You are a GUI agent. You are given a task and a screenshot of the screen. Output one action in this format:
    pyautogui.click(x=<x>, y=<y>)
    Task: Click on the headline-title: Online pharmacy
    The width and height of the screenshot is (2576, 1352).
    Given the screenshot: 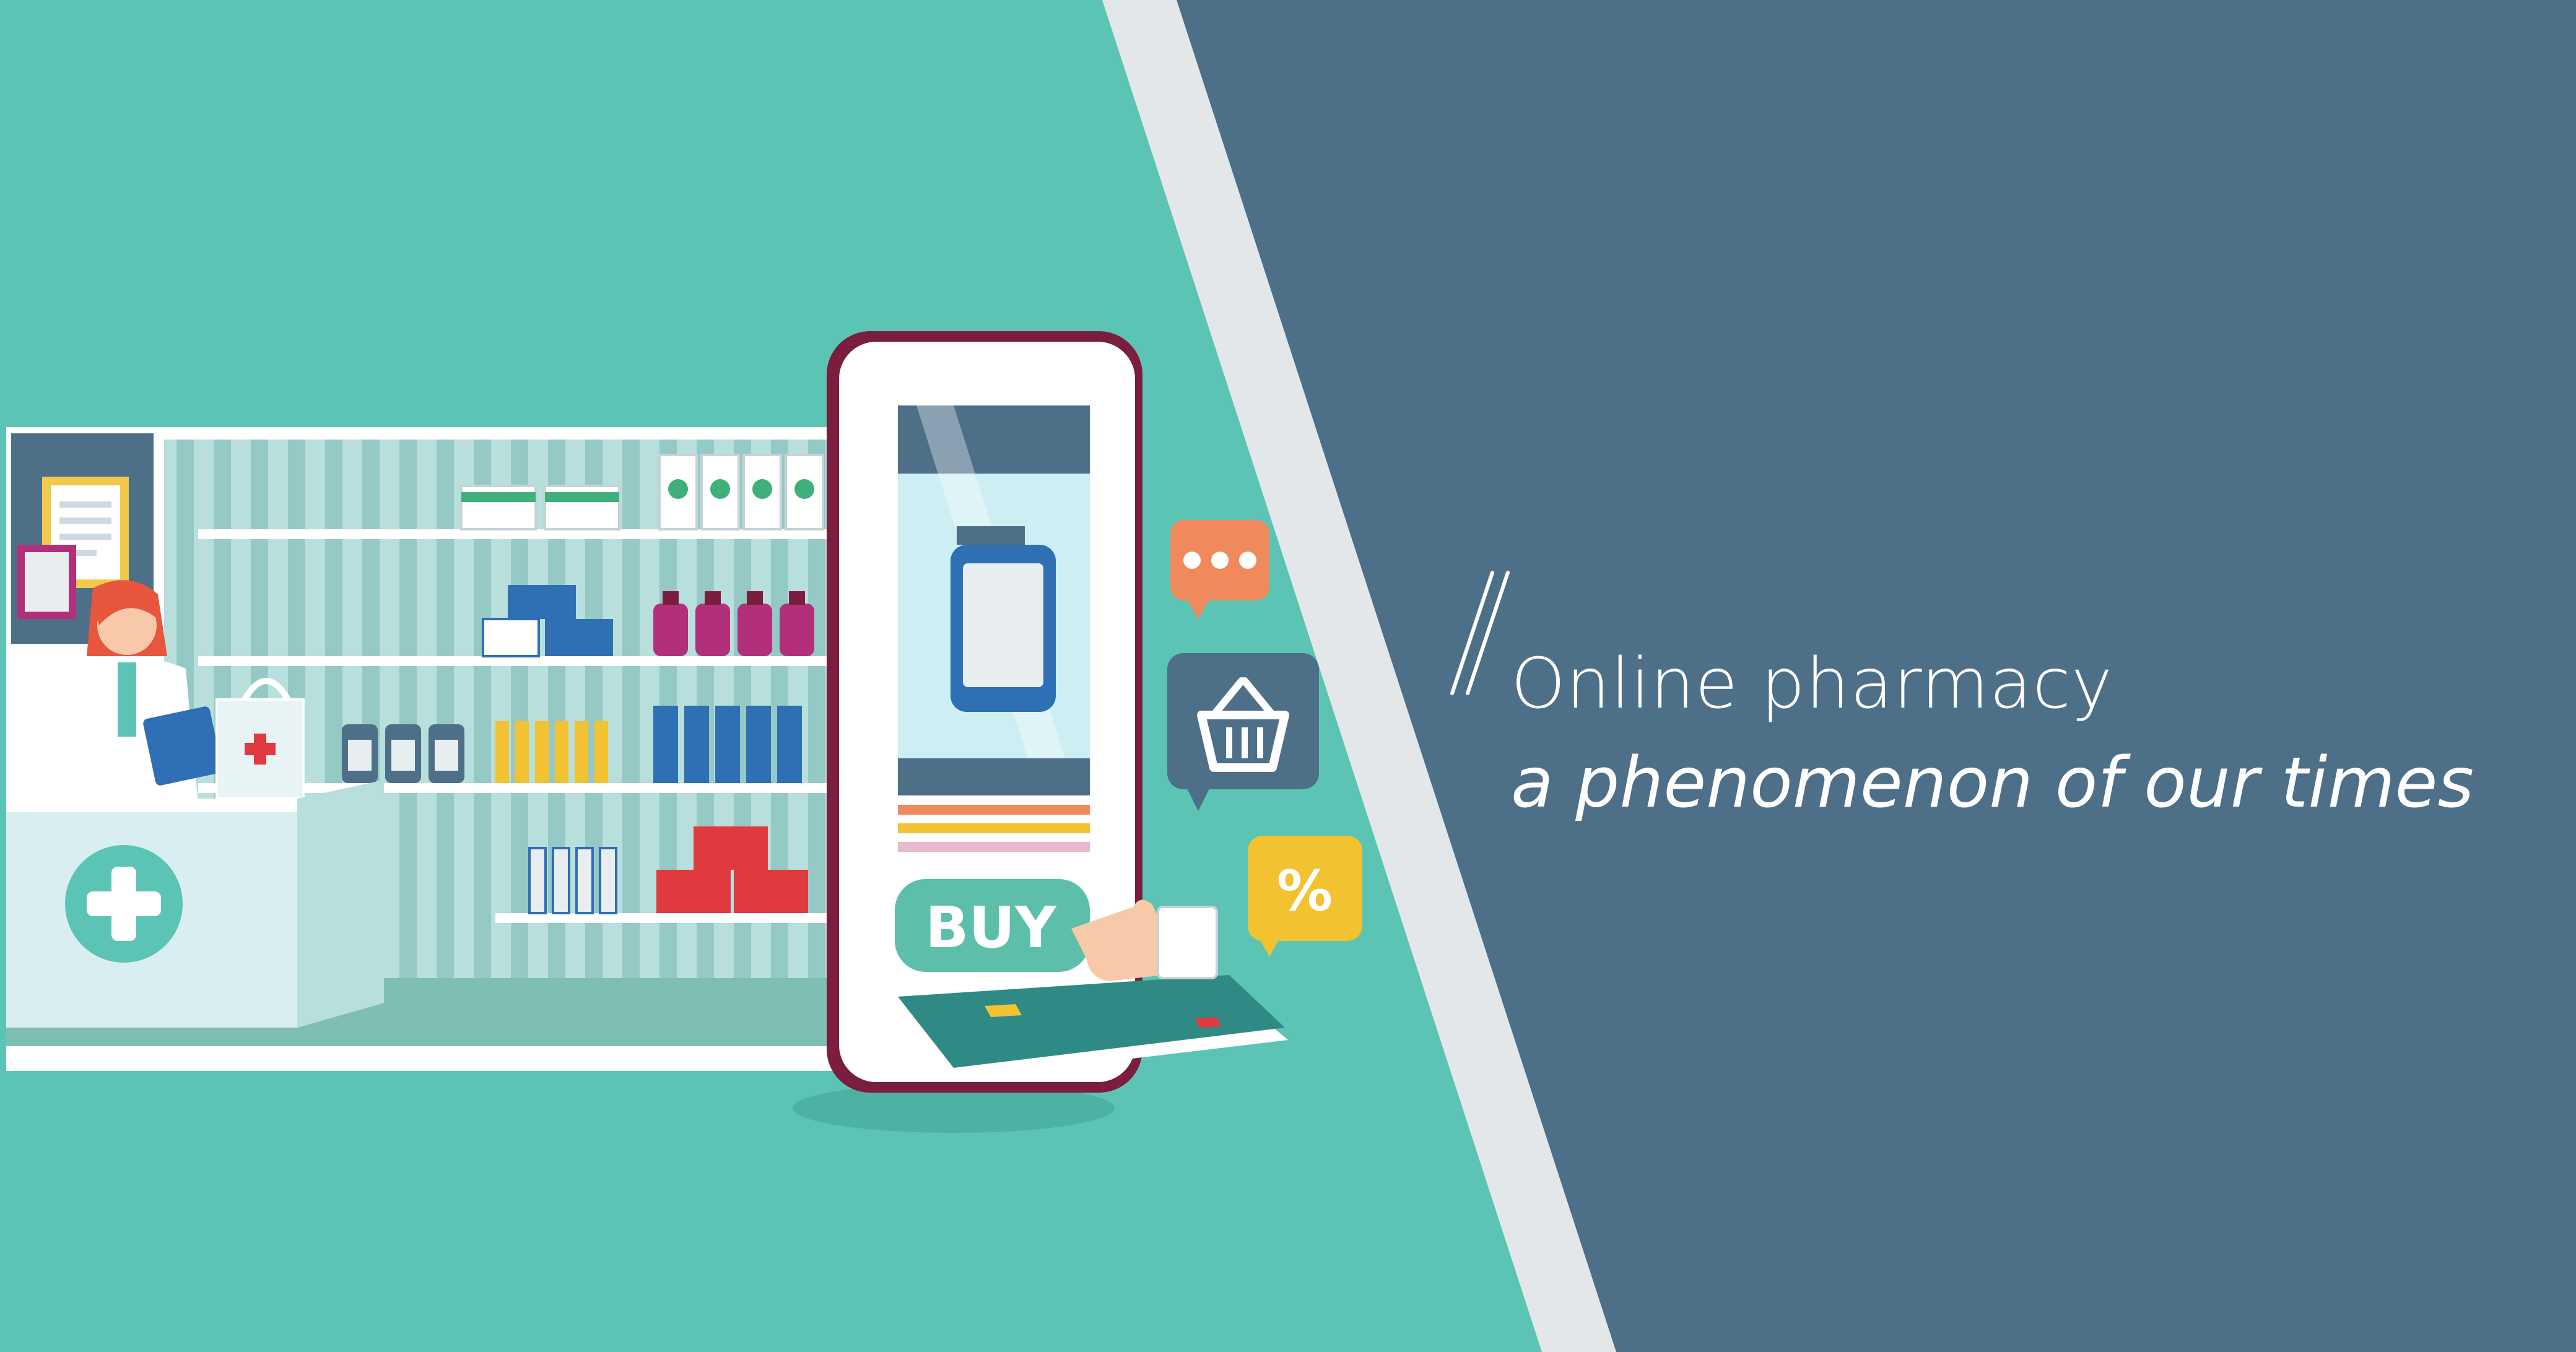 What is the action you would take?
    pyautogui.click(x=1812, y=684)
    